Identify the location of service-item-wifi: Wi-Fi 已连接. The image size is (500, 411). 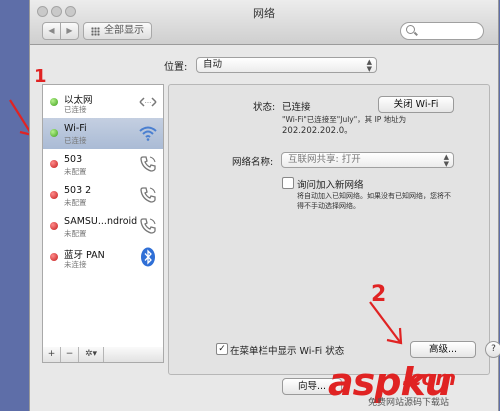
(103, 133).